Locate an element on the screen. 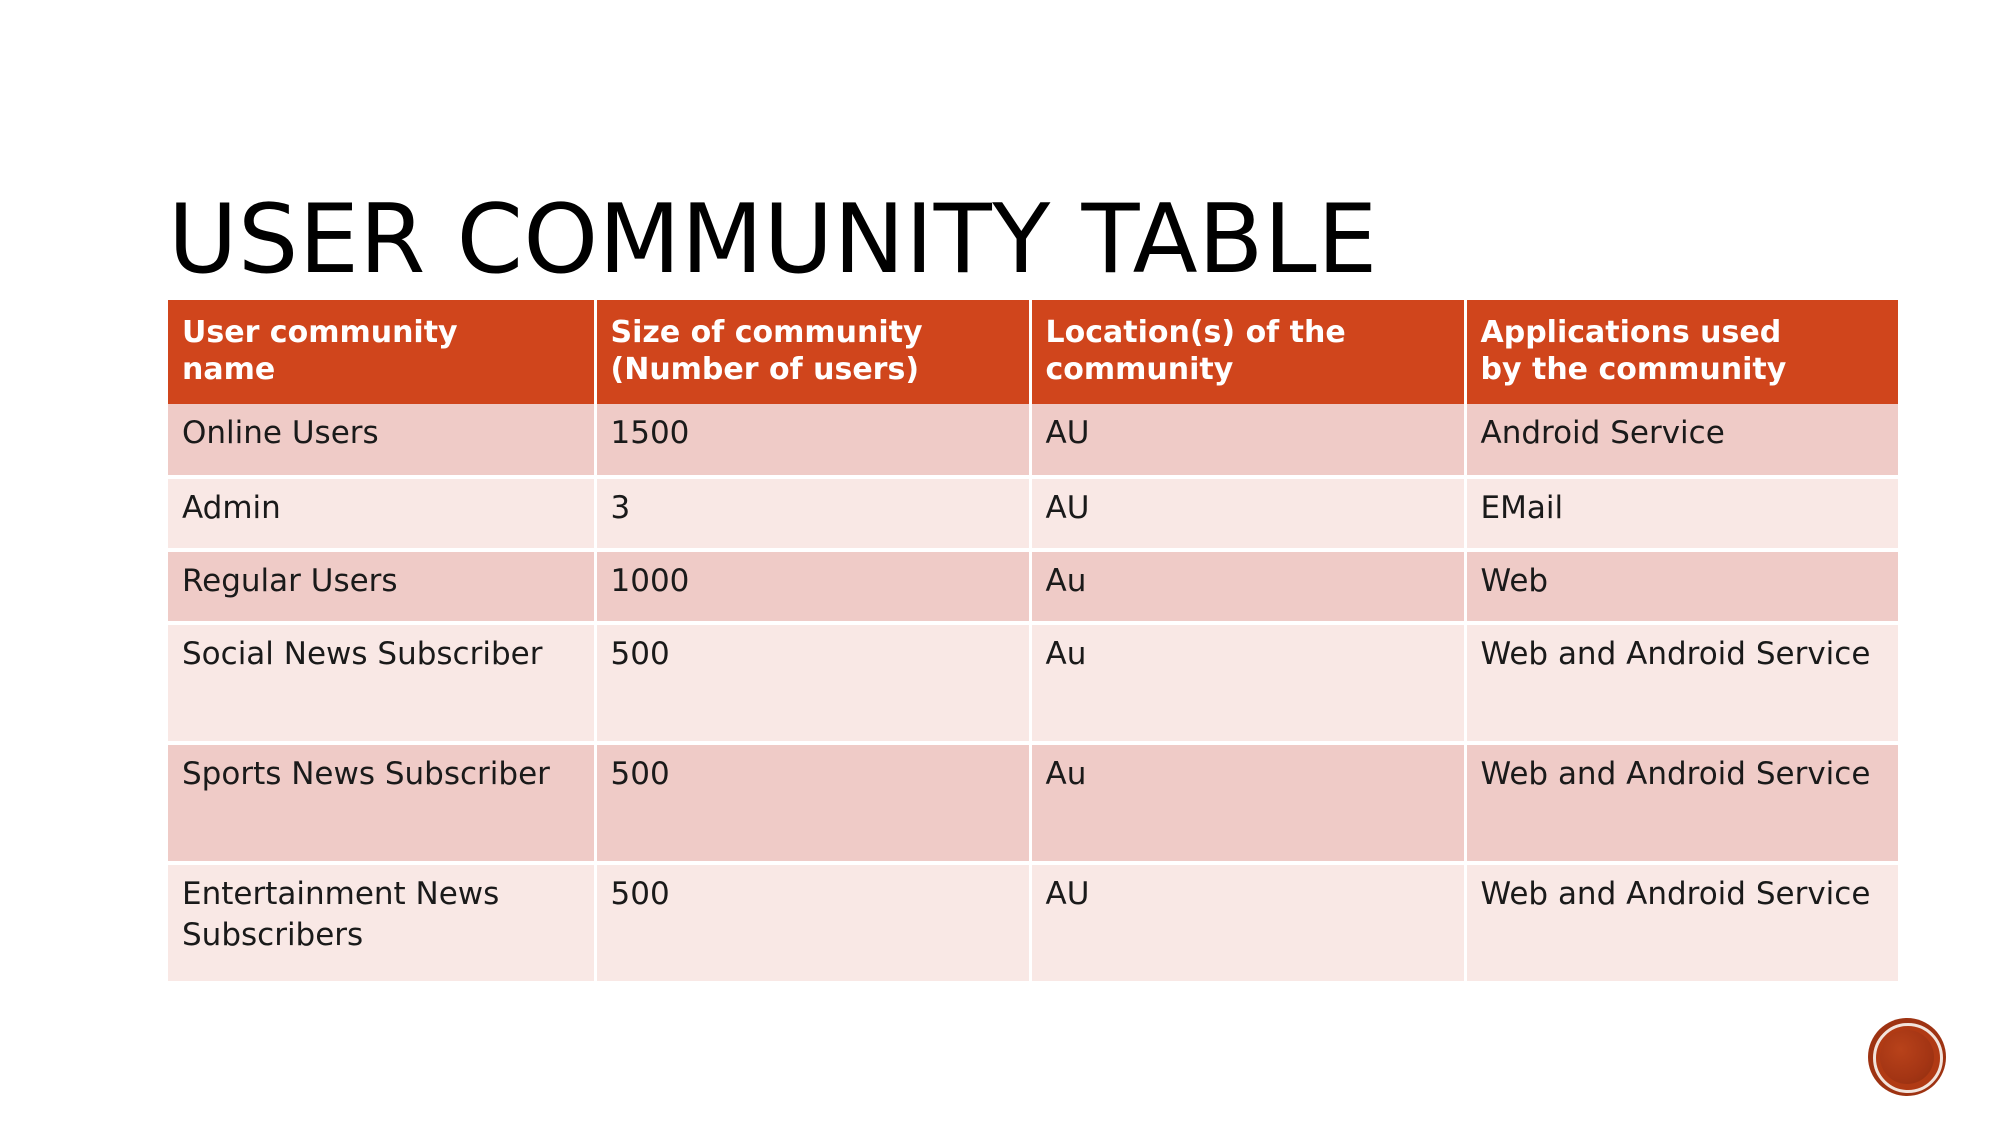 This screenshot has height=1125, width=2001. header-line-1: Location(s) of the is located at coordinates (1195, 332).